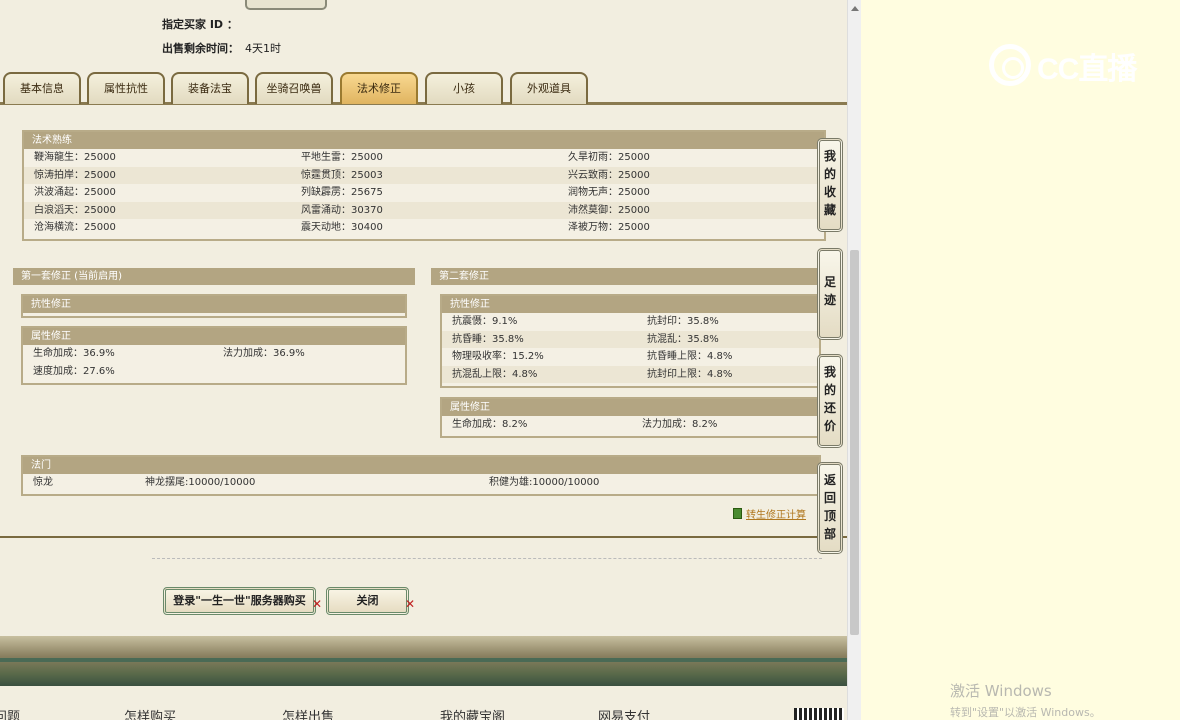  I want to click on tab-label: 坐骑召唤兽, so click(294, 88).